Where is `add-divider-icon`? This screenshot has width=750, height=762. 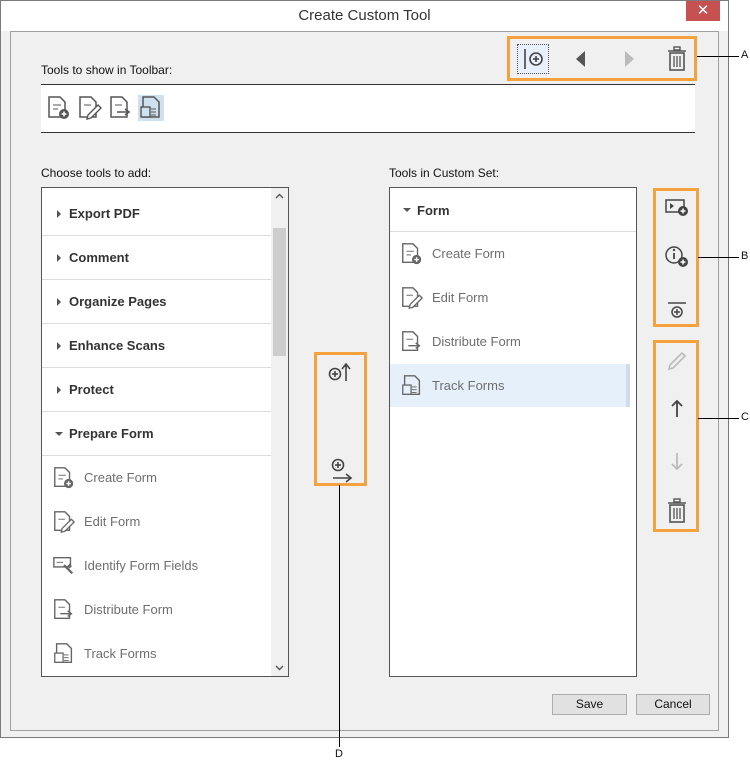 add-divider-icon is located at coordinates (677, 310).